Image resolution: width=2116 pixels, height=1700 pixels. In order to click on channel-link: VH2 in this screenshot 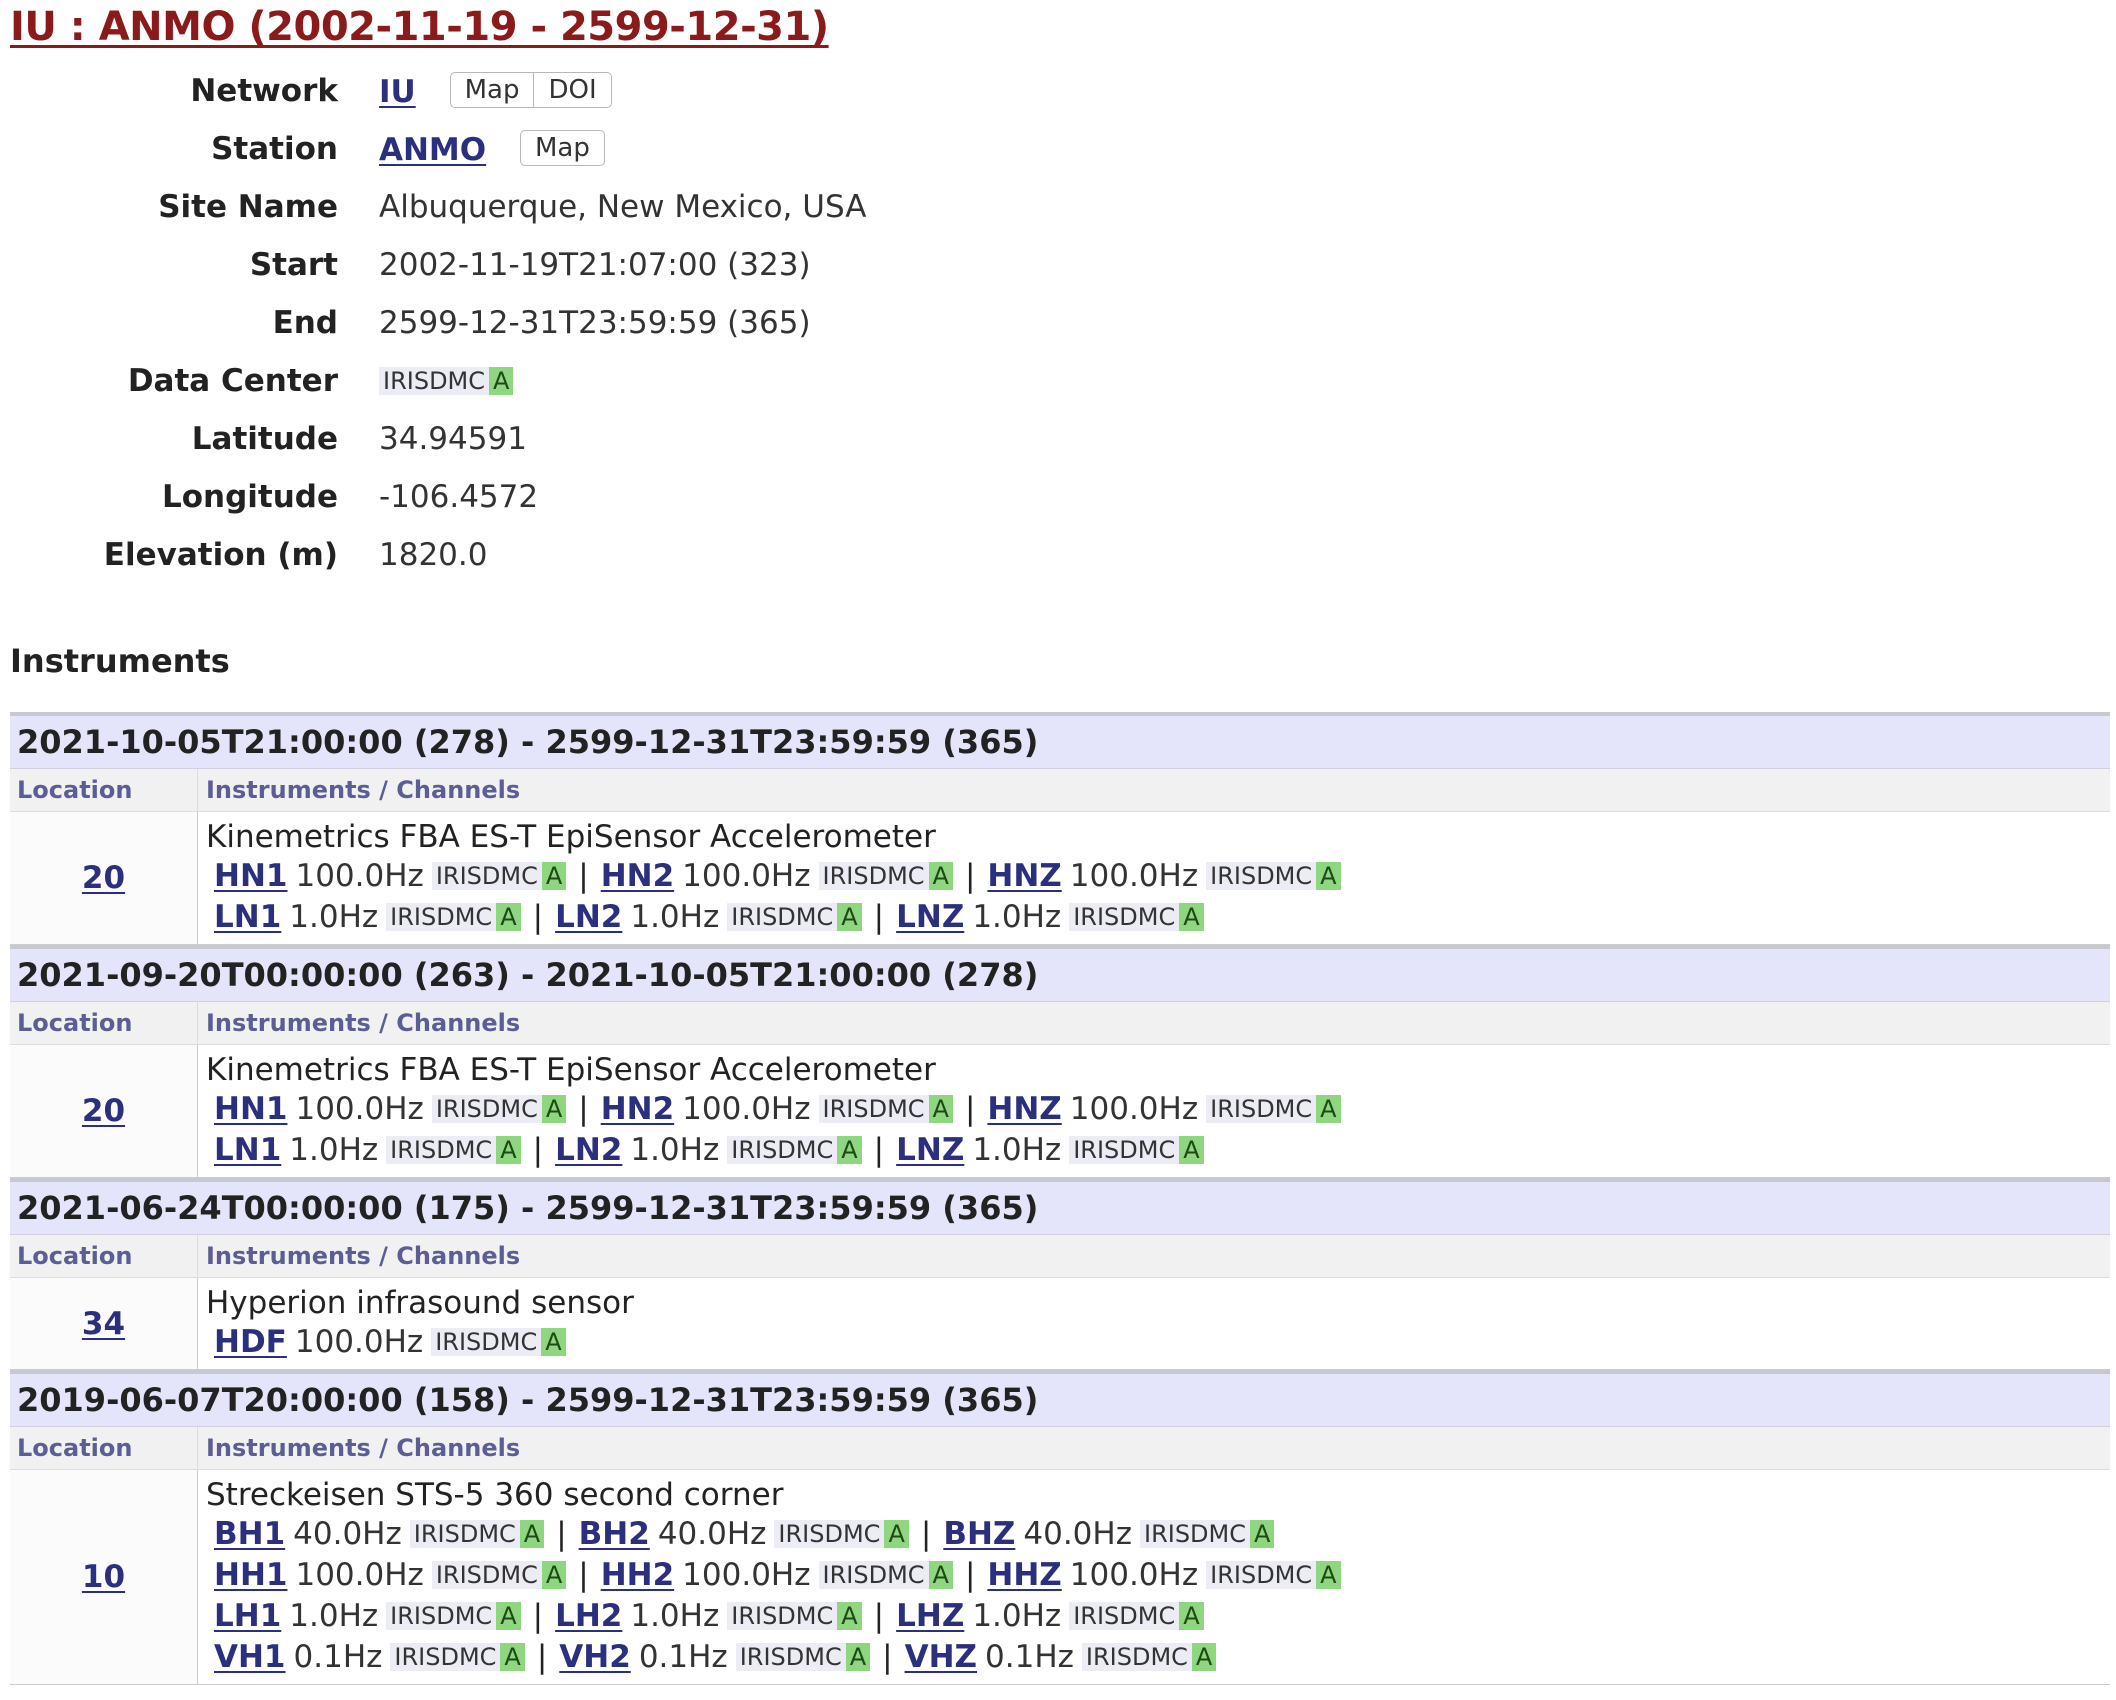, I will do `click(595, 1657)`.